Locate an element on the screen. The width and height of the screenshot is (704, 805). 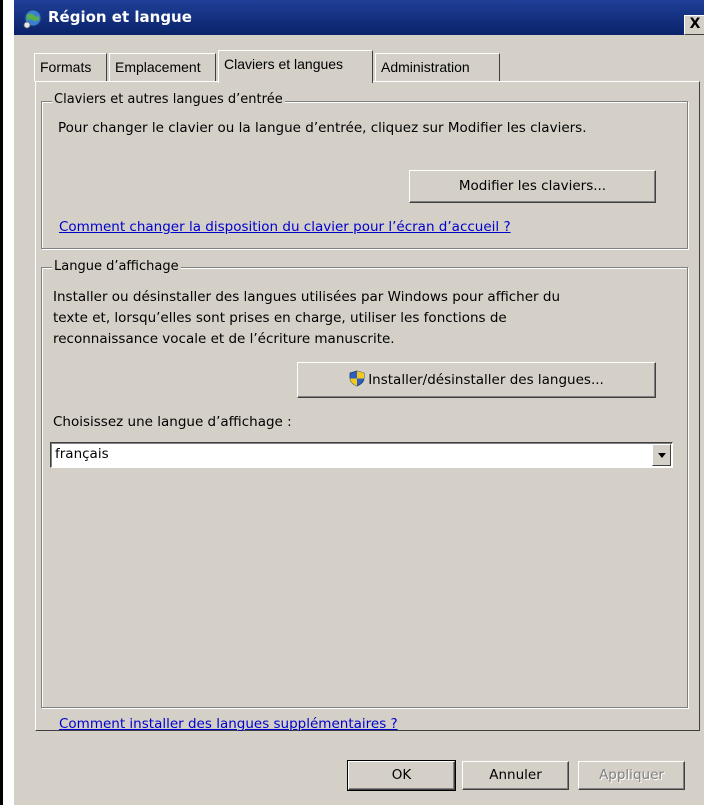
tab-formats: Formats is located at coordinates (70, 67).